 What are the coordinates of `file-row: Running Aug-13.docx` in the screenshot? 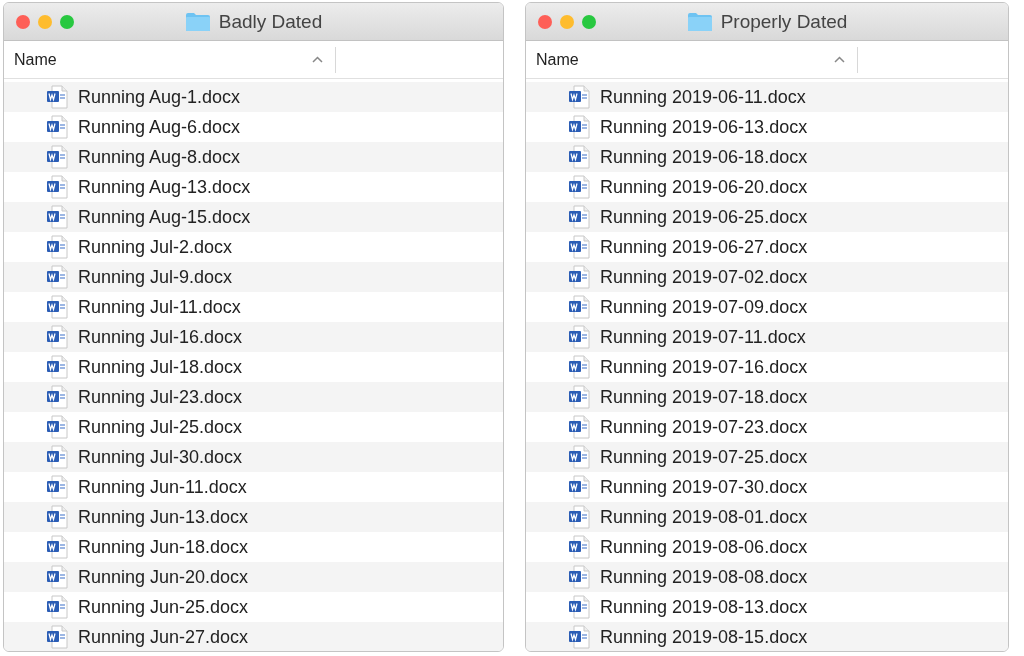 It's located at (253, 187).